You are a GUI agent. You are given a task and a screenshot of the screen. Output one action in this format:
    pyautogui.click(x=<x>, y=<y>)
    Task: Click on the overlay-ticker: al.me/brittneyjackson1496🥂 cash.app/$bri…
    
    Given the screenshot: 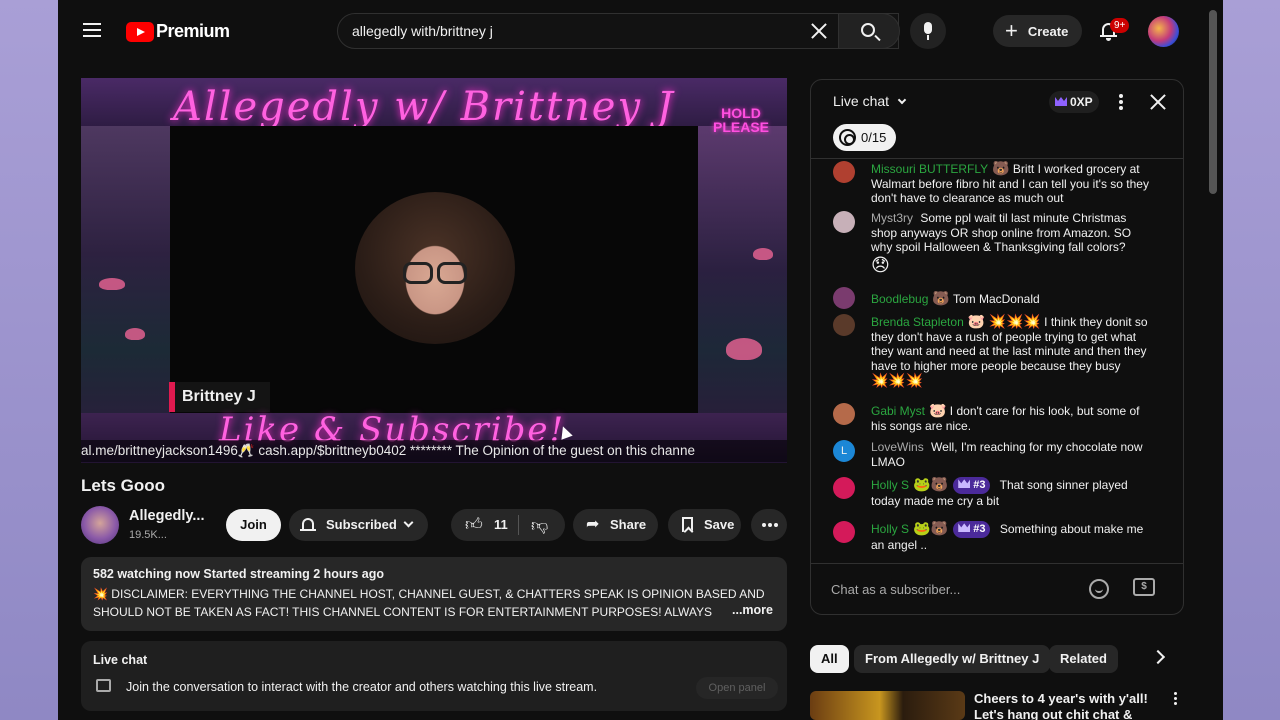 What is the action you would take?
    pyautogui.click(x=434, y=451)
    